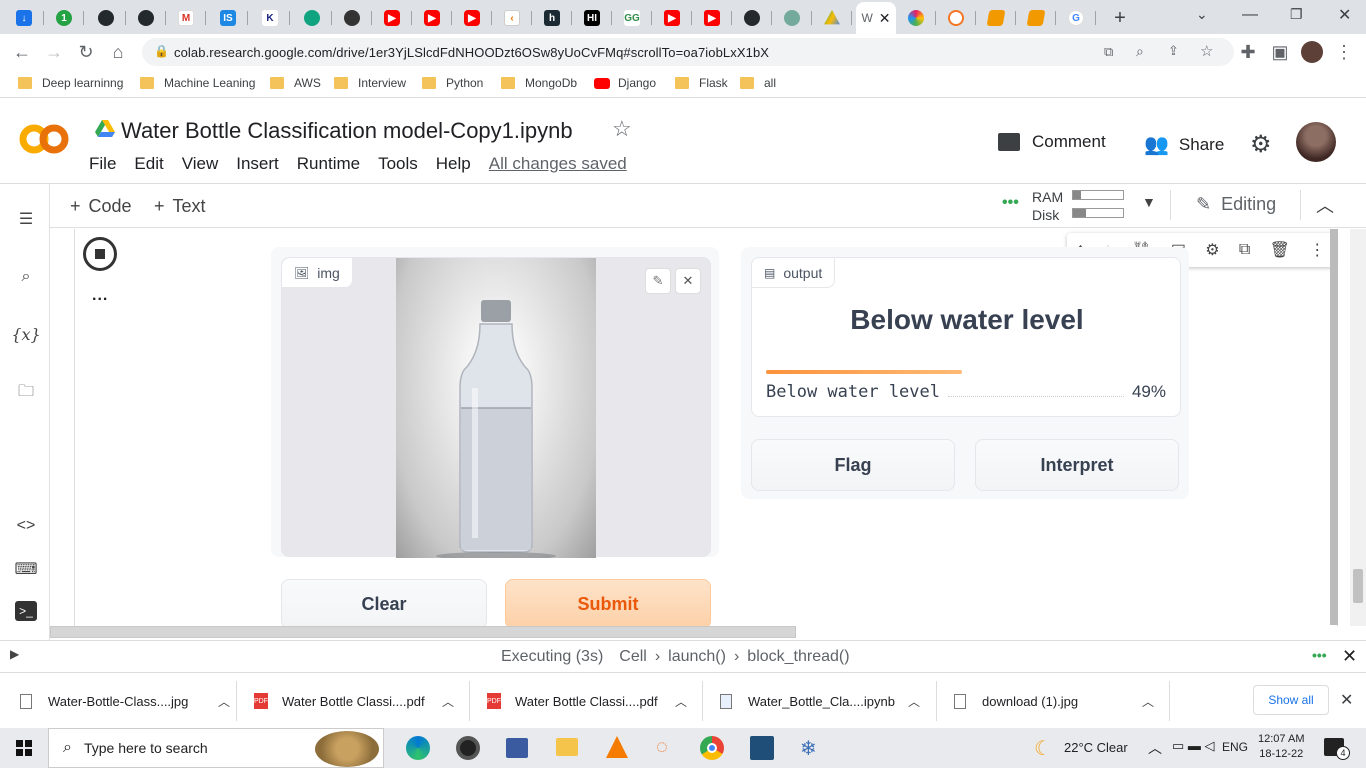  What do you see at coordinates (270, 18) in the screenshot?
I see `tab-k: K` at bounding box center [270, 18].